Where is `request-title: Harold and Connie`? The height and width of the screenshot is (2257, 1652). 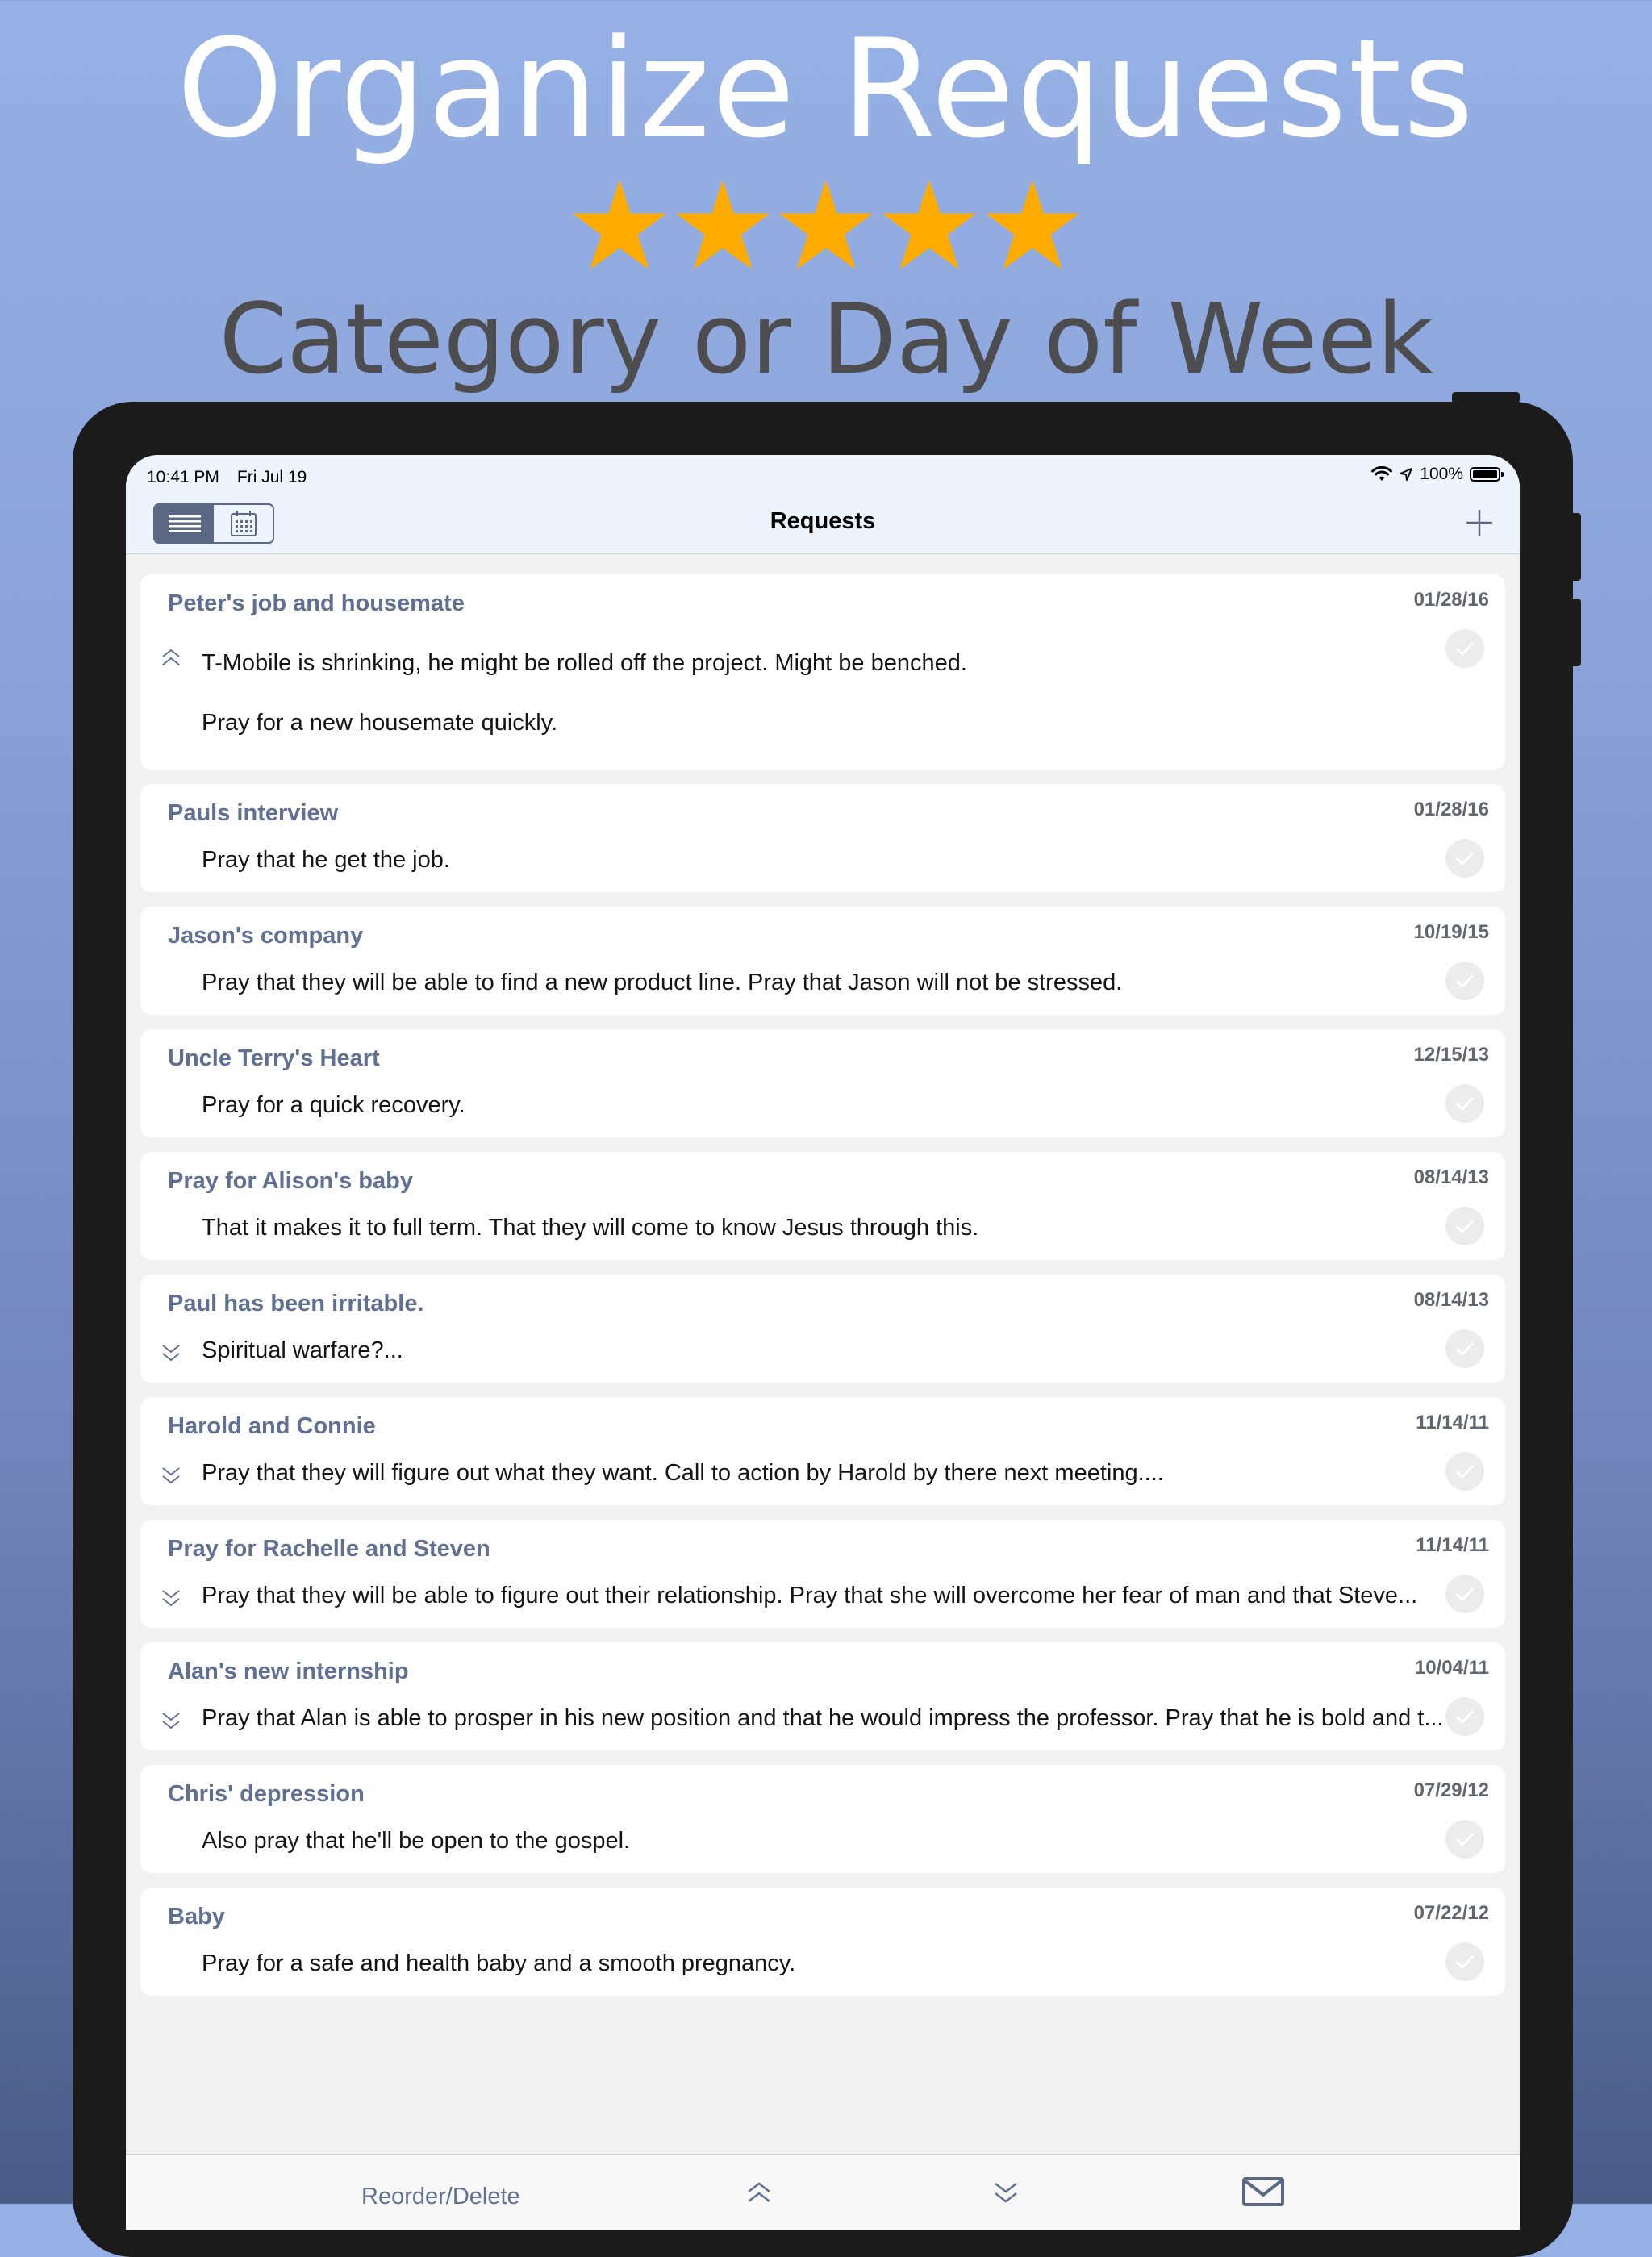 request-title: Harold and Connie is located at coordinates (272, 1426).